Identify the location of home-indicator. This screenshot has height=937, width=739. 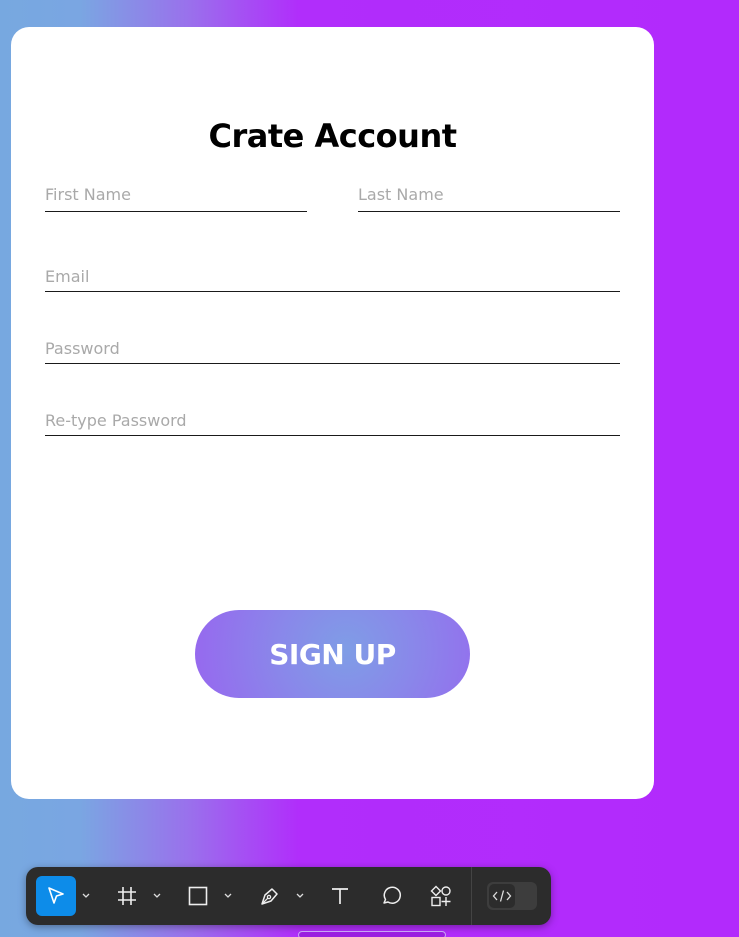
(372, 934).